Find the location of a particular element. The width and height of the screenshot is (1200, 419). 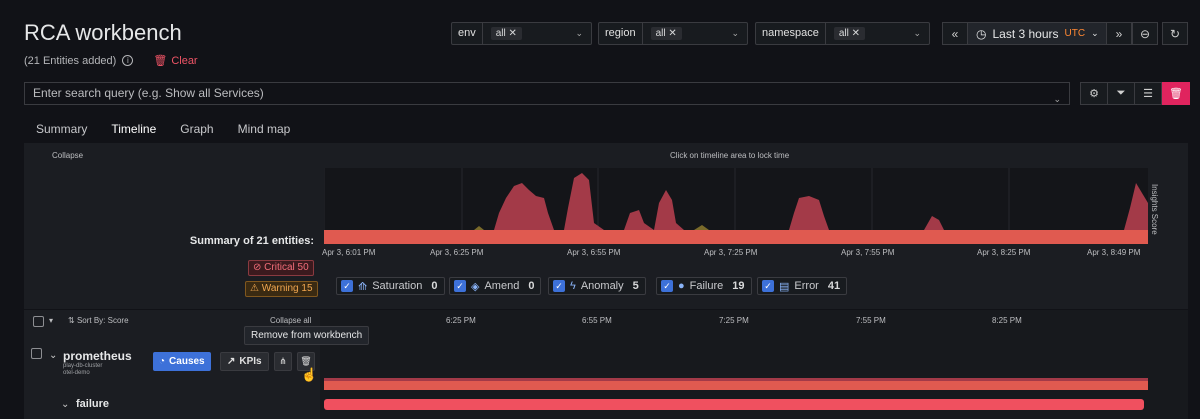

kpis-button: ↗ KPIs is located at coordinates (244, 361).